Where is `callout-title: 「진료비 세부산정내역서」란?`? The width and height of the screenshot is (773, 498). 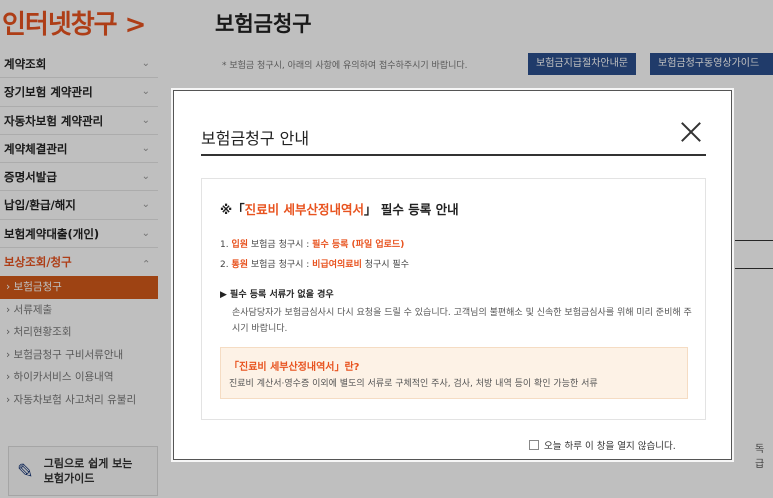
callout-title: 「진료비 세부산정내역서」란? is located at coordinates (294, 367).